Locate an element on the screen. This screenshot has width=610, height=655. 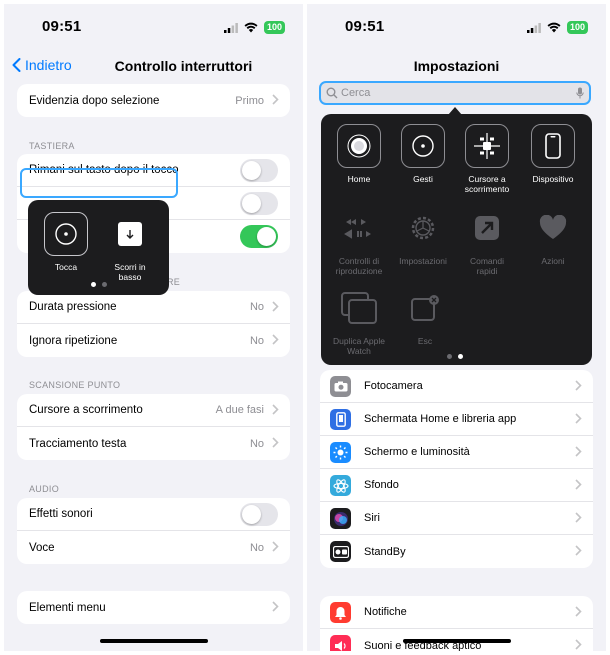
section-header-audio: AUDIO is located at coordinates (44, 489).